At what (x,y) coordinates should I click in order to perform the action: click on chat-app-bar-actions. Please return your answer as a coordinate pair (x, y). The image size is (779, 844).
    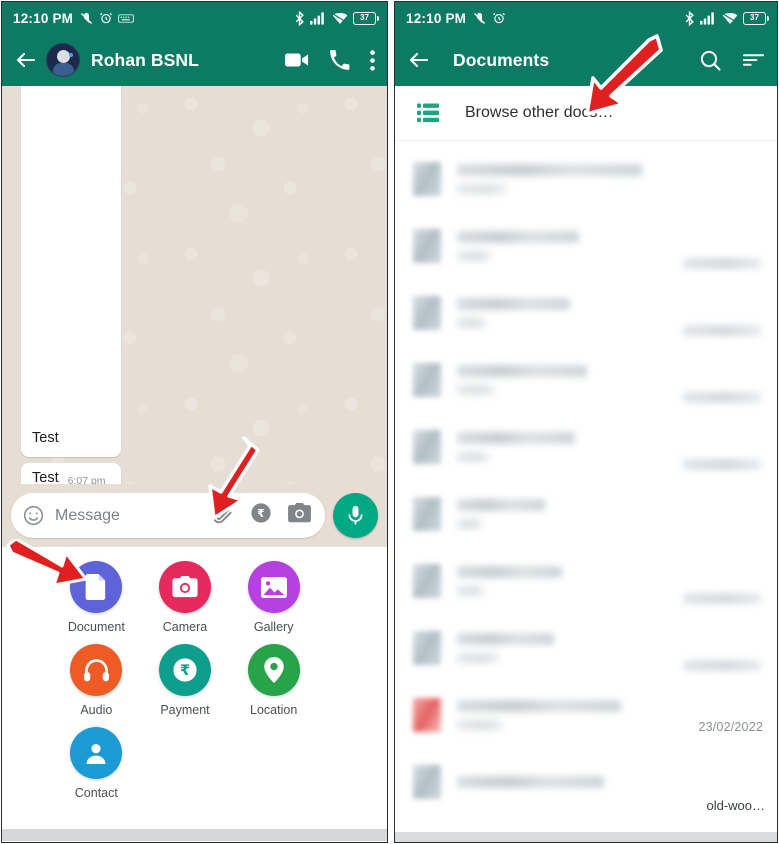
    Looking at the image, I should click on (330, 60).